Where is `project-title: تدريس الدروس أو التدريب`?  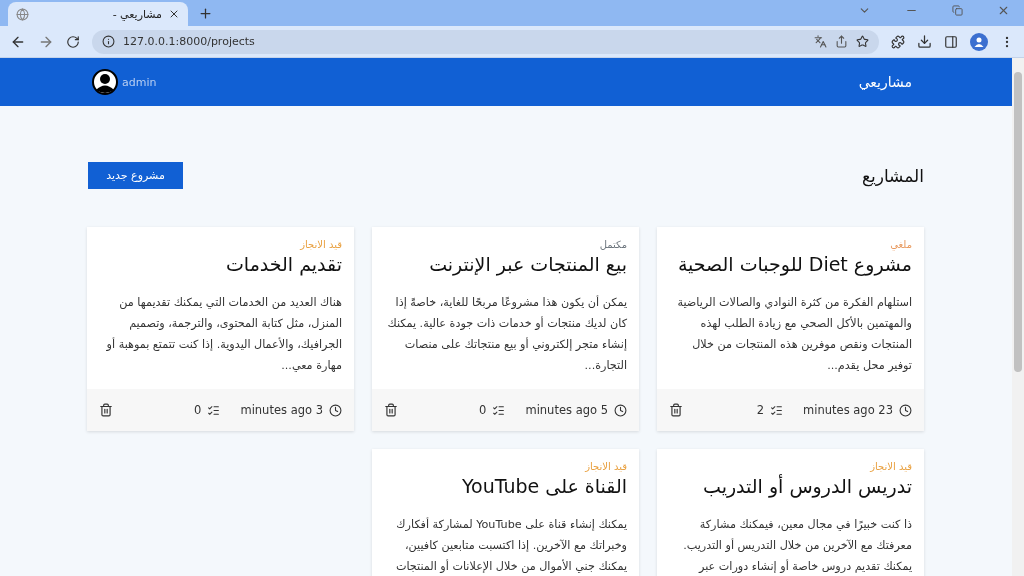 project-title: تدريس الدروس أو التدريب is located at coordinates (790, 486).